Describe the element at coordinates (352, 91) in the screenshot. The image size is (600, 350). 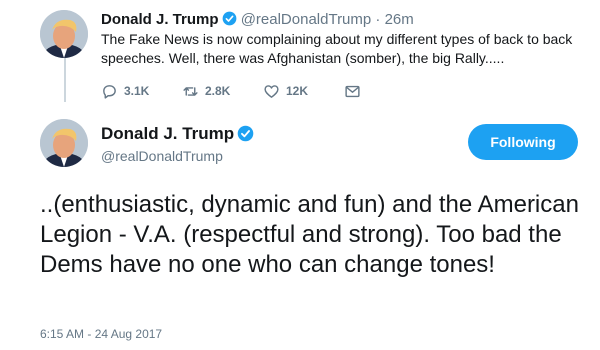
I see `envelope-icon` at that location.